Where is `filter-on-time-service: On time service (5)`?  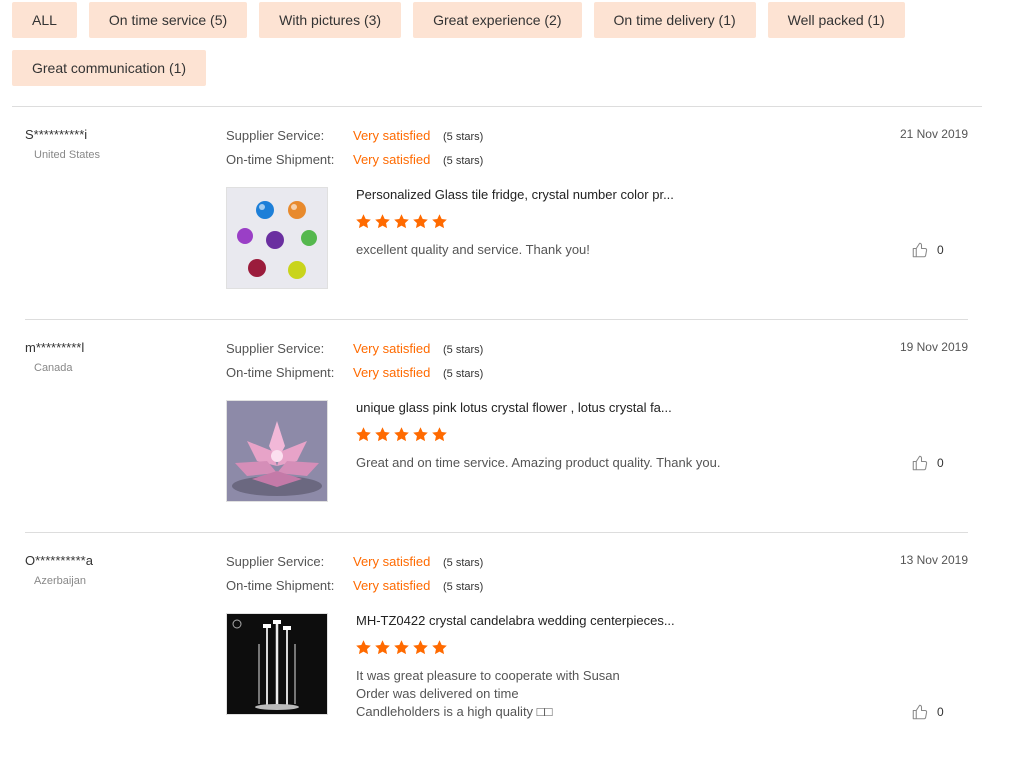
filter-on-time-service: On time service (5) is located at coordinates (168, 20).